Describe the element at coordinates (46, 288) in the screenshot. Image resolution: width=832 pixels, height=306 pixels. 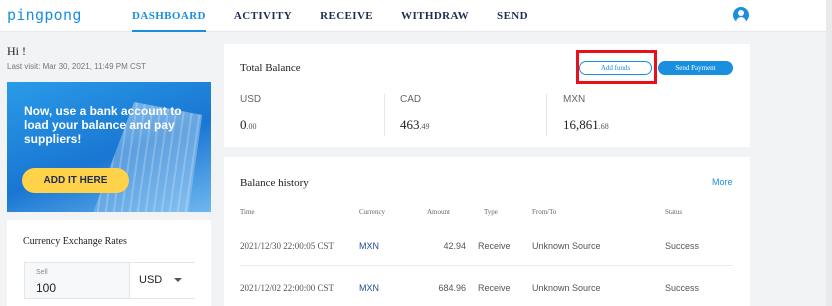
I see `sell-value: 100` at that location.